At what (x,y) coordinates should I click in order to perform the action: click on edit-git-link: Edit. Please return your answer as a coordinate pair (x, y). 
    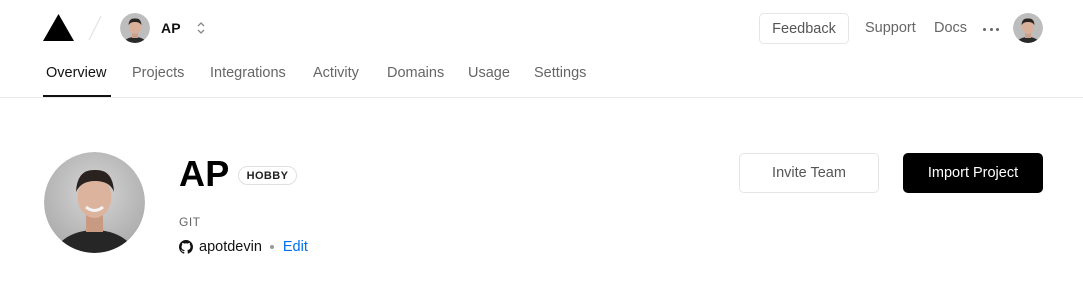
    Looking at the image, I should click on (295, 247).